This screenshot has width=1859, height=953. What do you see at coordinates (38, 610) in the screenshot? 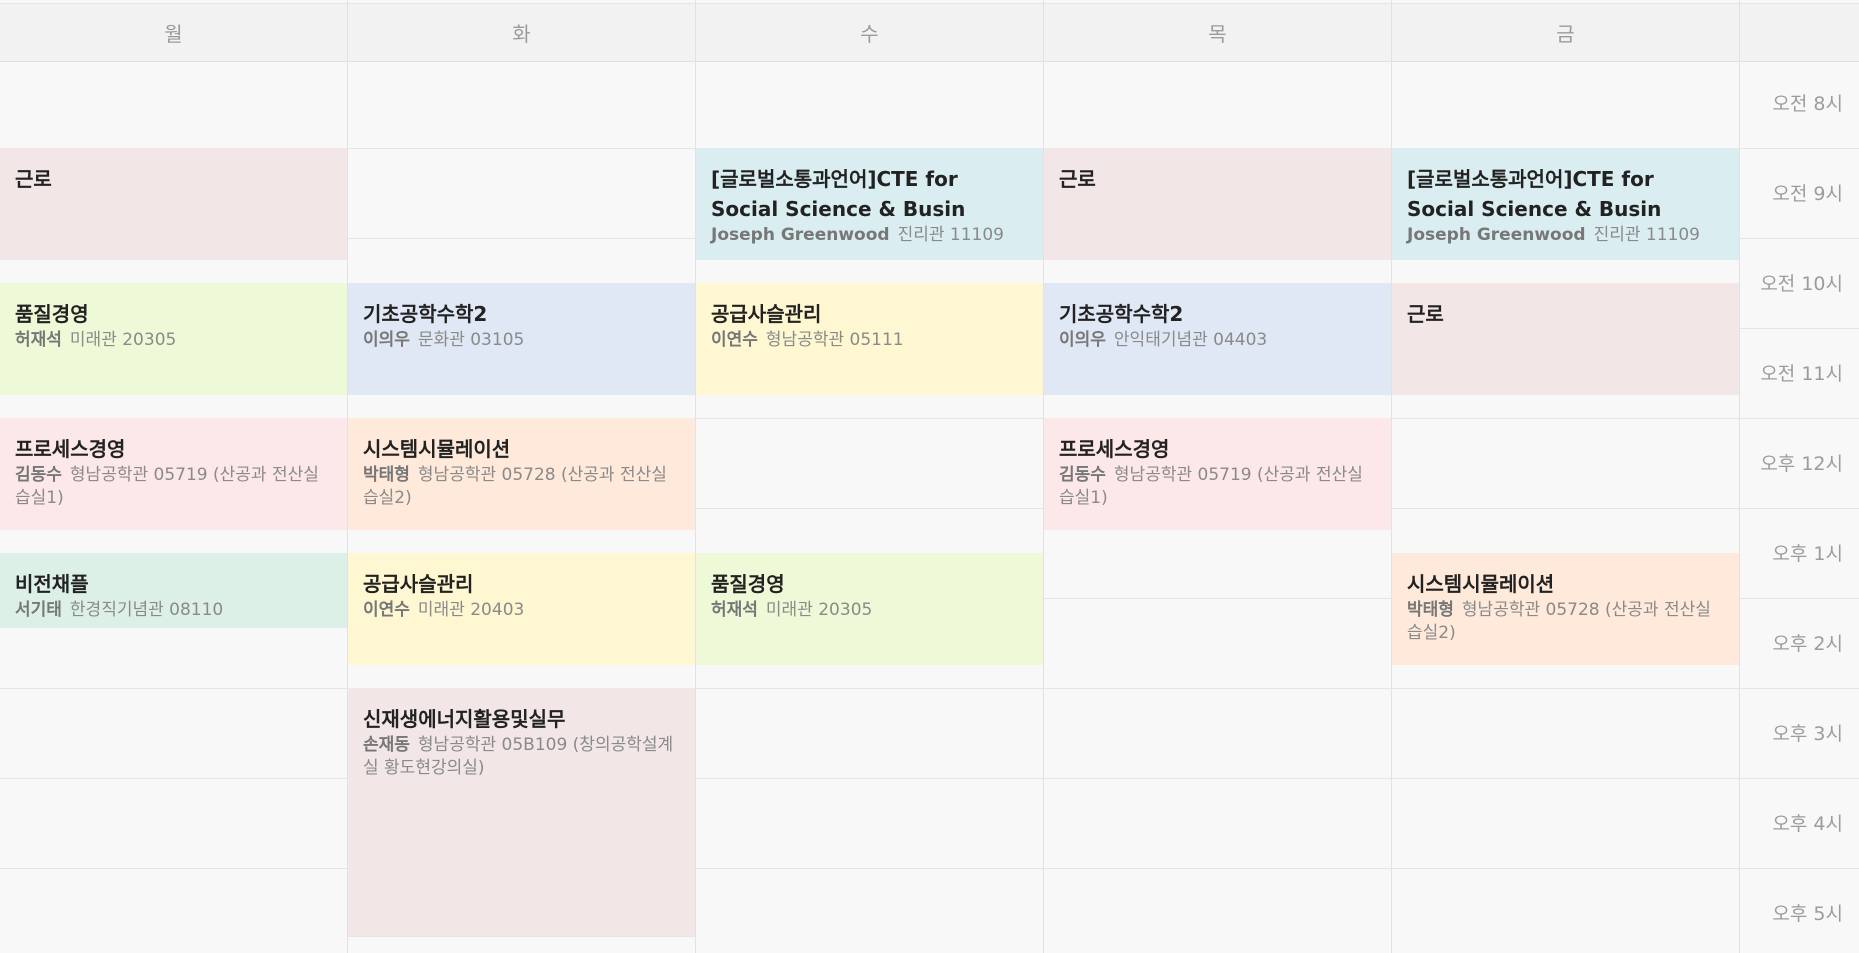
I see `course-professor: 서기태` at bounding box center [38, 610].